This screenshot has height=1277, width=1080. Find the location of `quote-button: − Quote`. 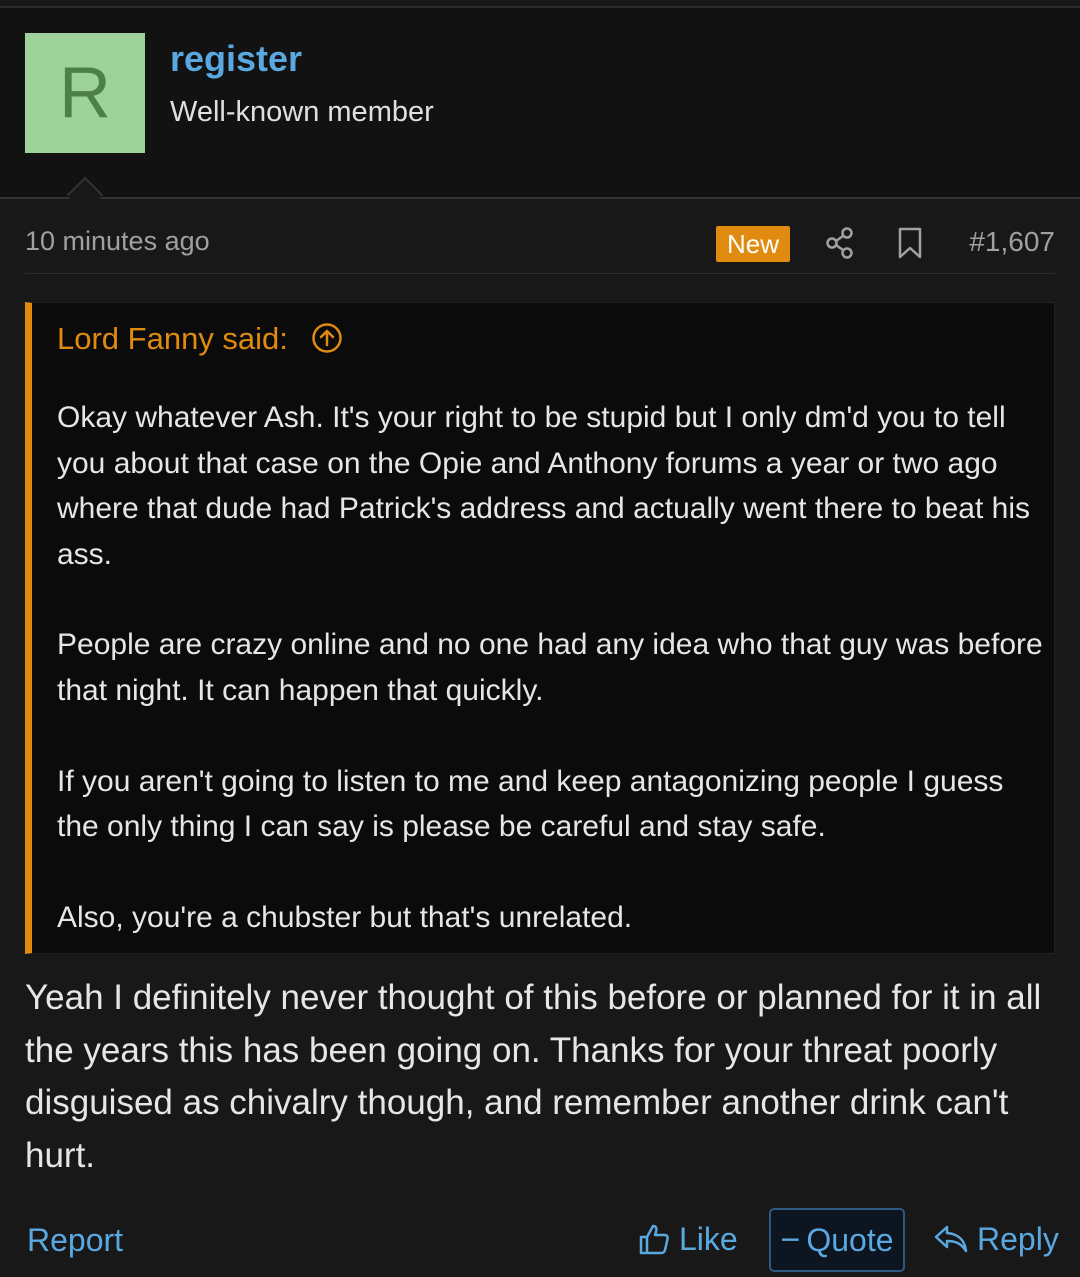

quote-button: − Quote is located at coordinates (837, 1240).